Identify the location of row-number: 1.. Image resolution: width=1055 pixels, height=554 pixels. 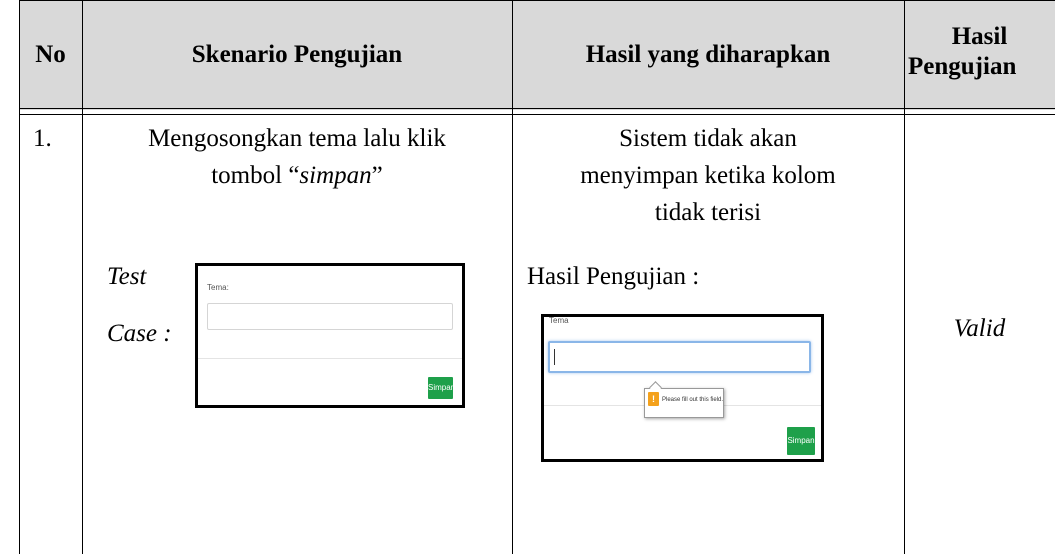
(42, 138).